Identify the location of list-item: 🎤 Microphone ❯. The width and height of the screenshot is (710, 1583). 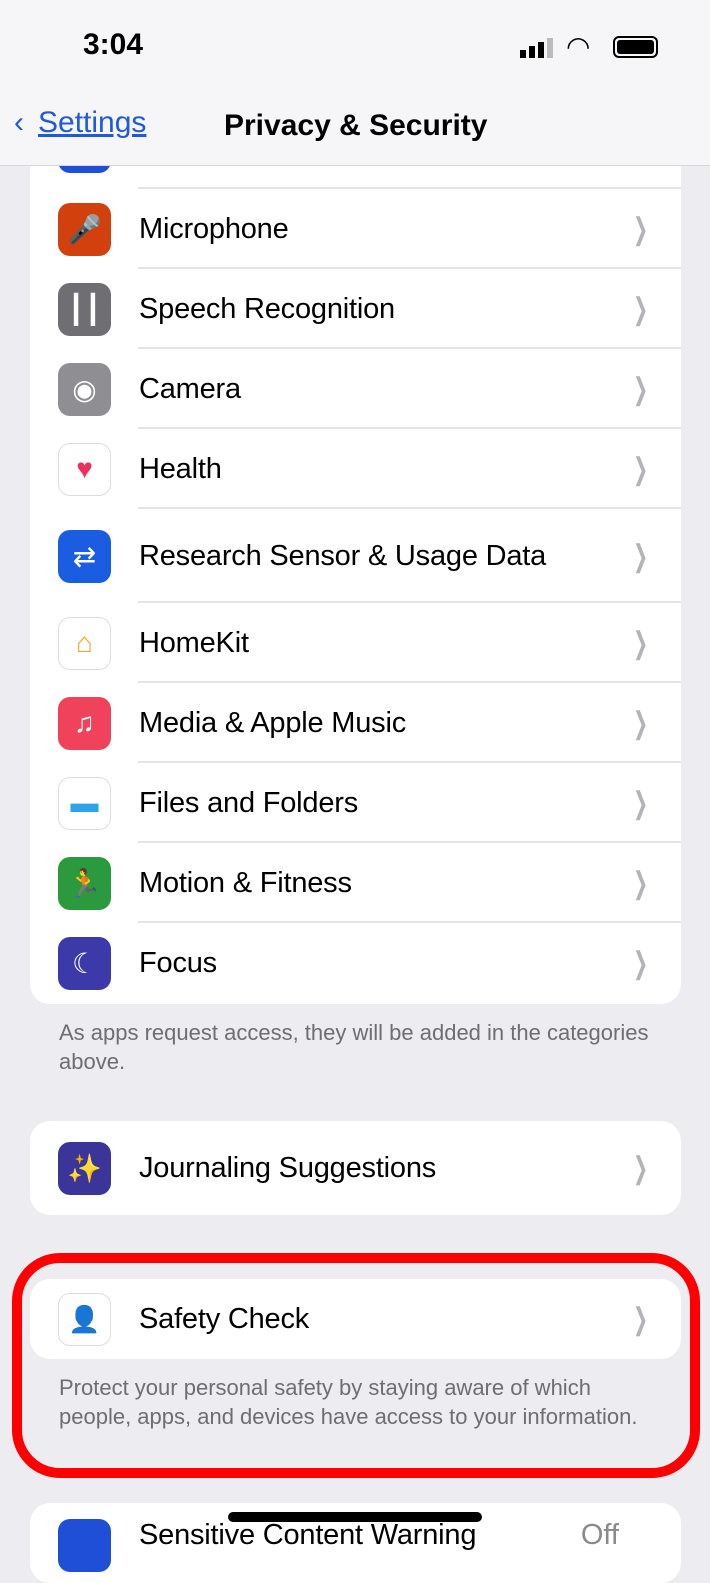
(355, 229).